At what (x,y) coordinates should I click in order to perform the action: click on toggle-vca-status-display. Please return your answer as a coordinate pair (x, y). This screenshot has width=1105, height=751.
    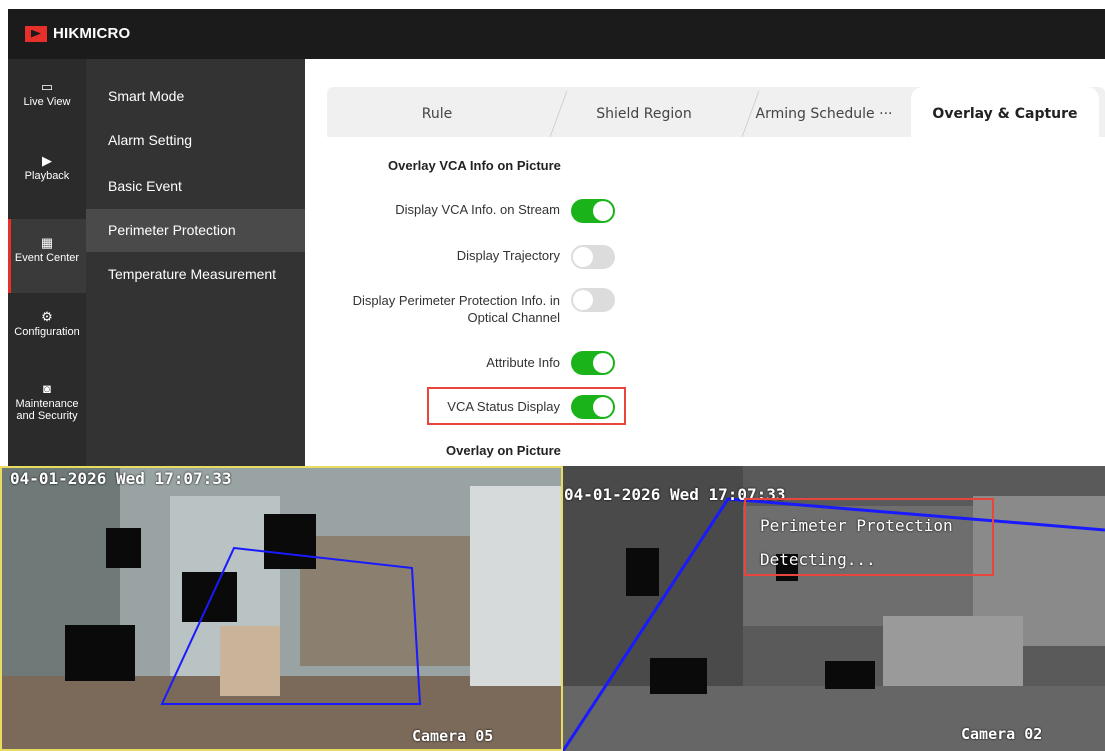
    Looking at the image, I should click on (593, 407).